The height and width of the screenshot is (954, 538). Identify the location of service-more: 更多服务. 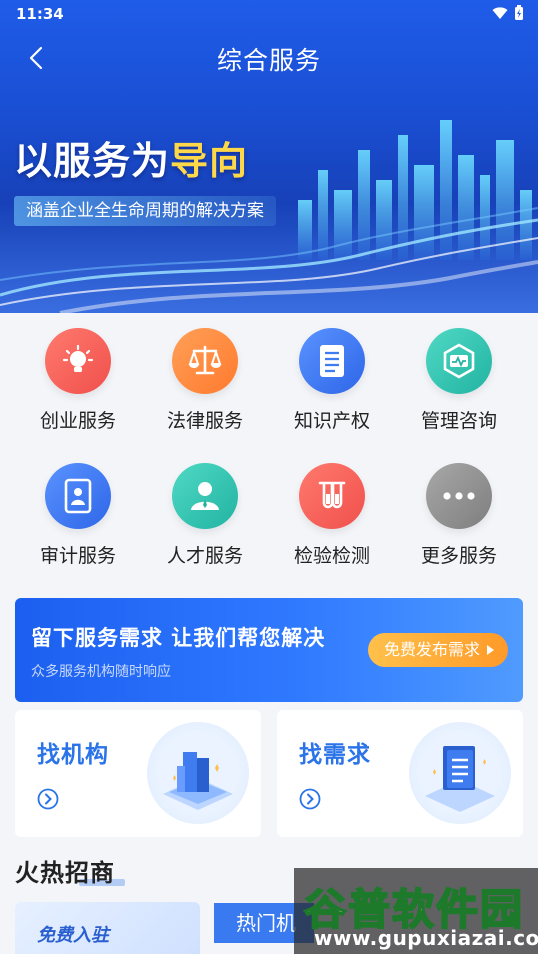
(459, 515).